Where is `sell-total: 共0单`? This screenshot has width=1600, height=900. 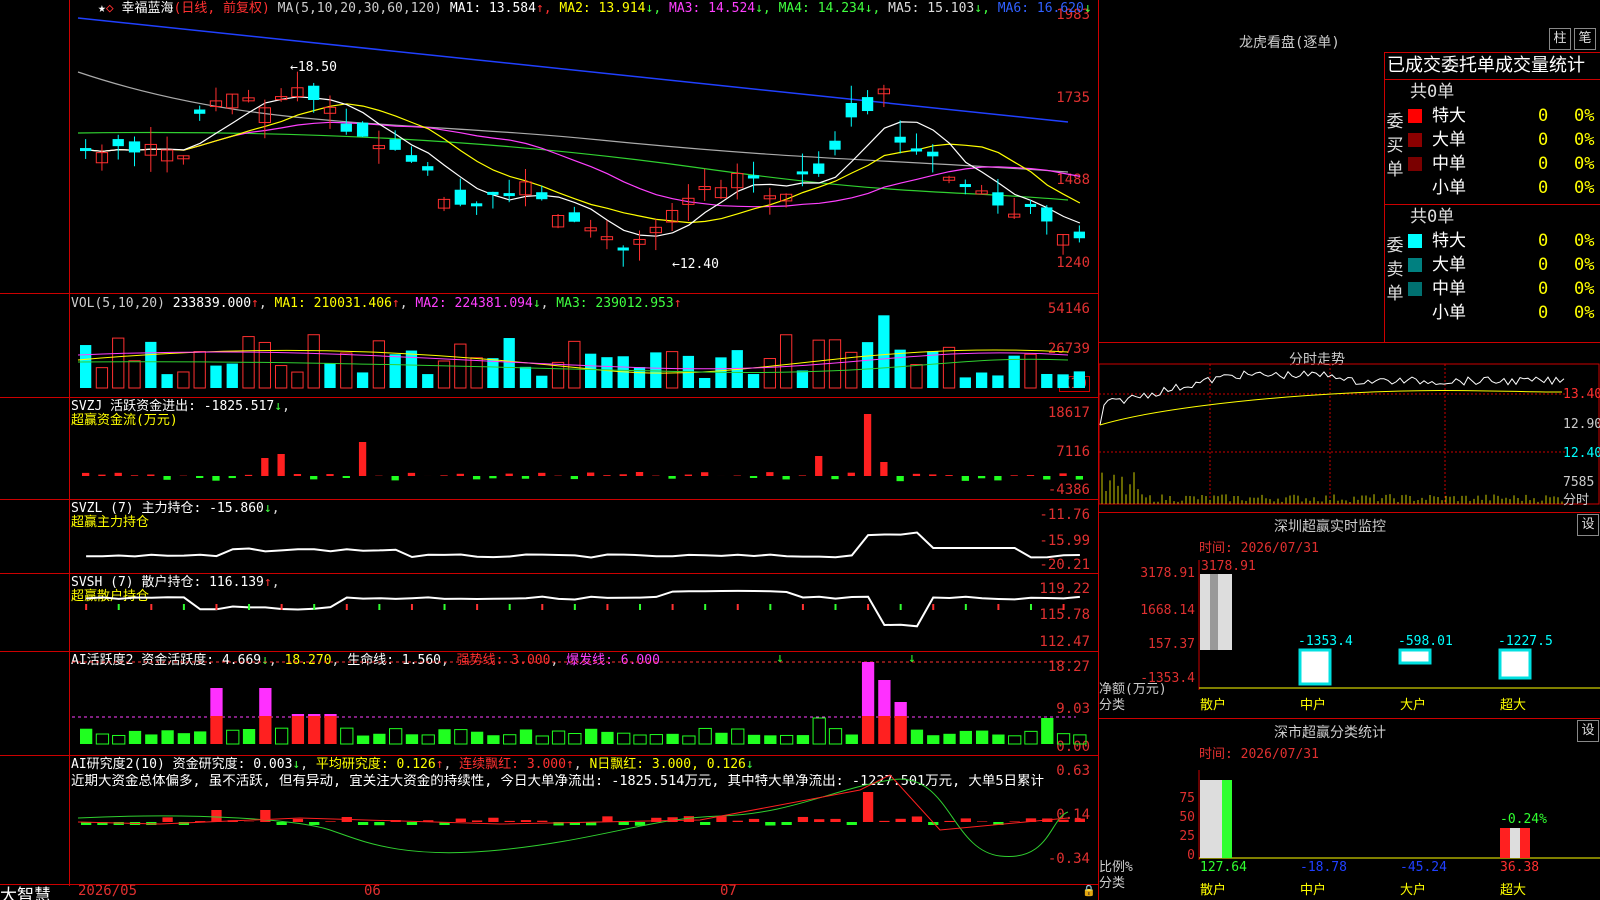
sell-total: 共0单 is located at coordinates (1432, 217).